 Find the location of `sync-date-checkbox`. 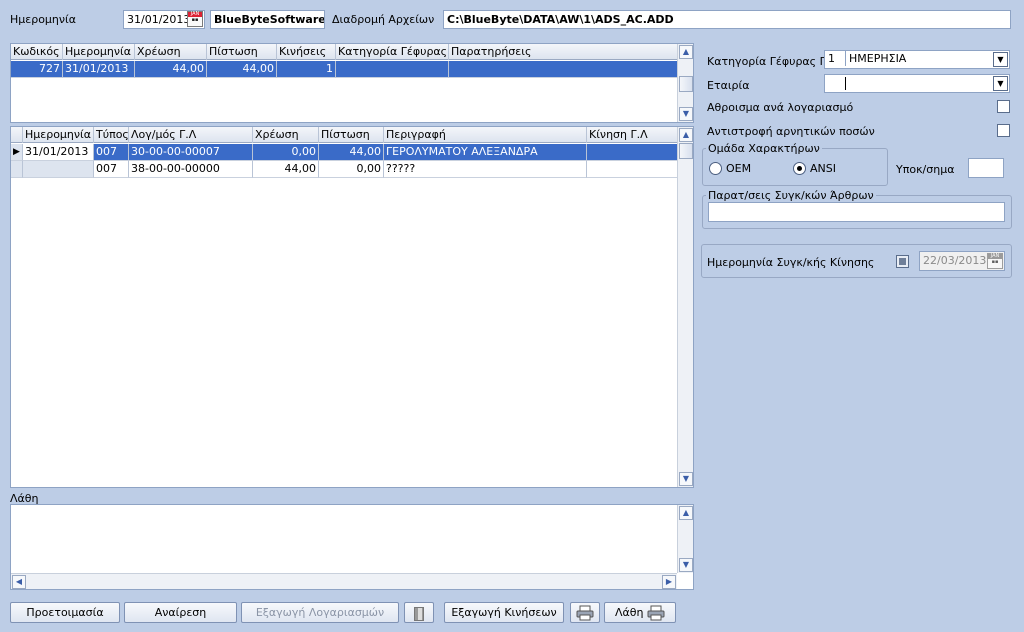

sync-date-checkbox is located at coordinates (902, 261).